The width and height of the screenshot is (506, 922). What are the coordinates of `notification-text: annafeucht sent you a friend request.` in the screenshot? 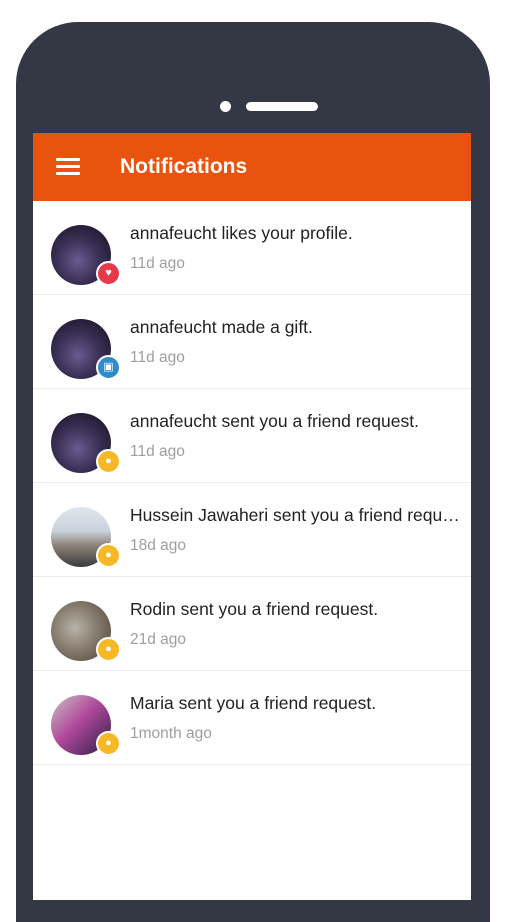 It's located at (274, 421).